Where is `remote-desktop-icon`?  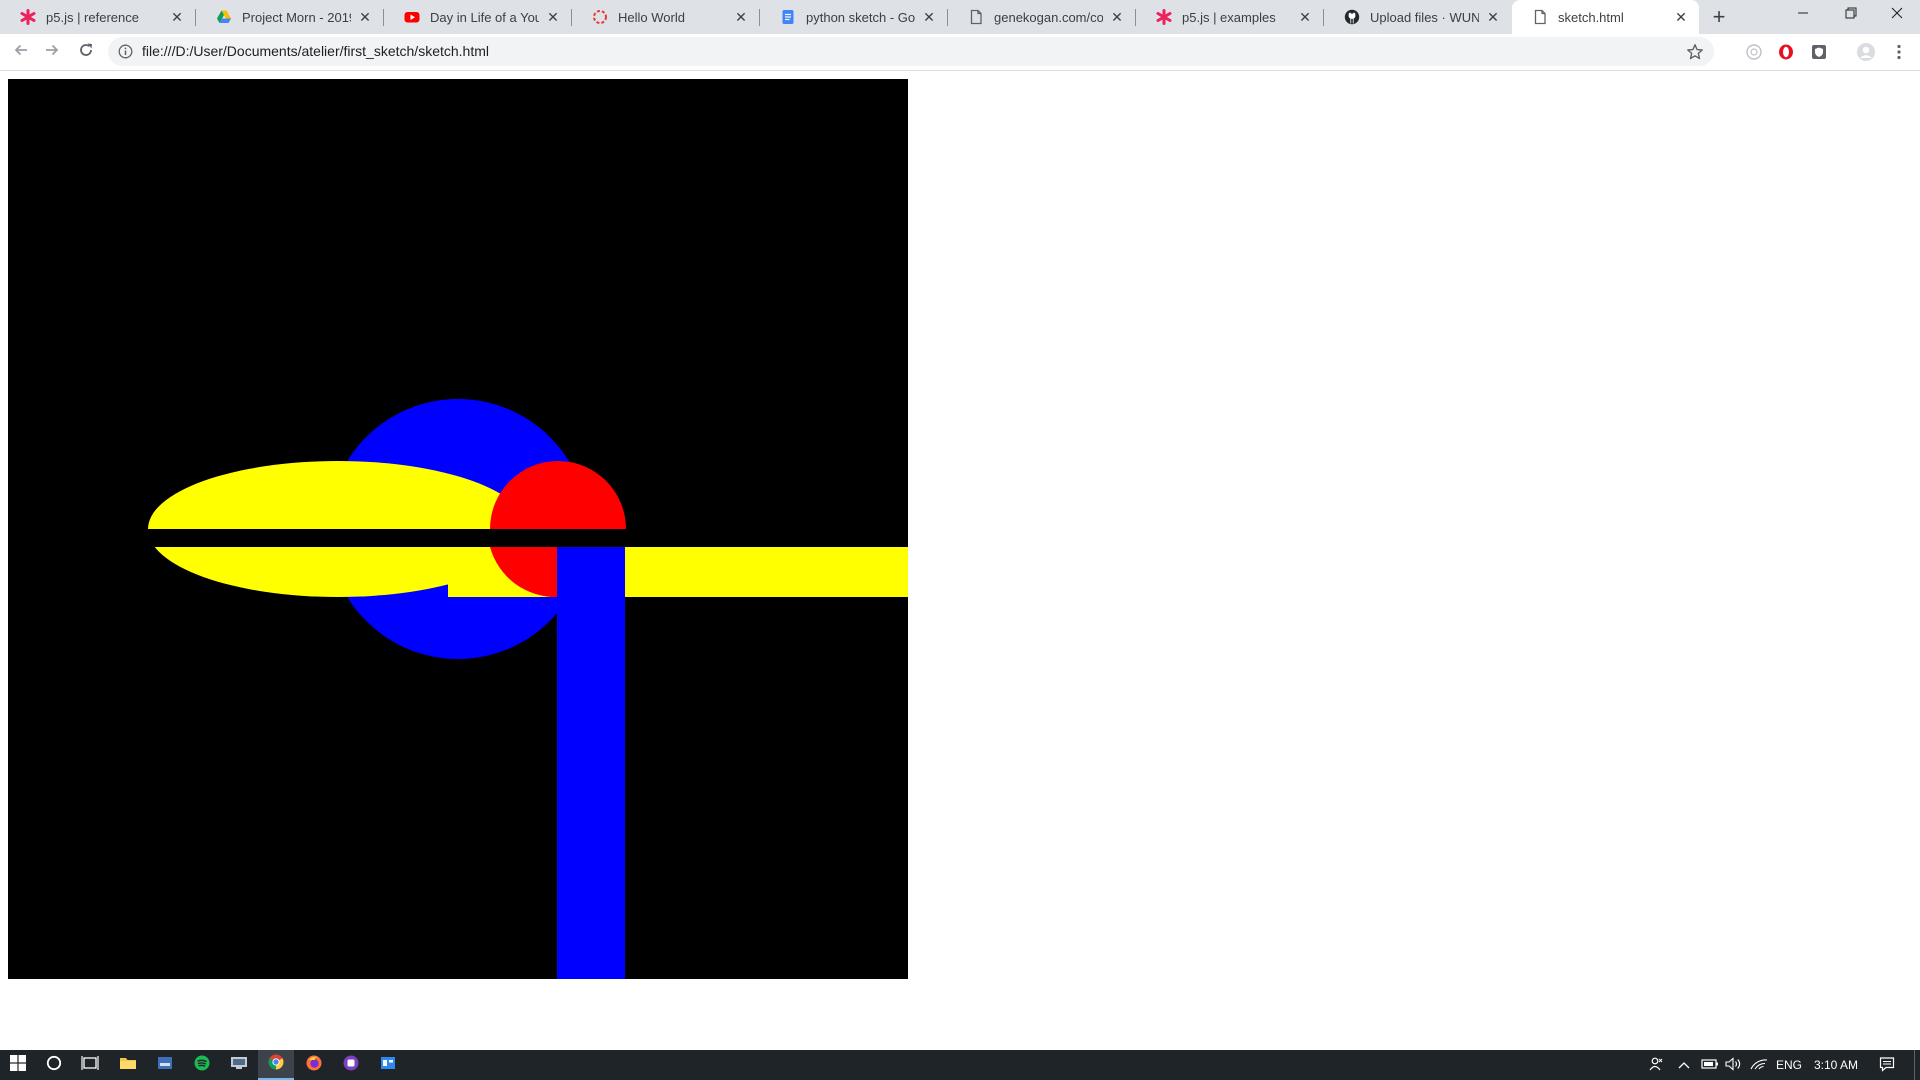 remote-desktop-icon is located at coordinates (239, 1065).